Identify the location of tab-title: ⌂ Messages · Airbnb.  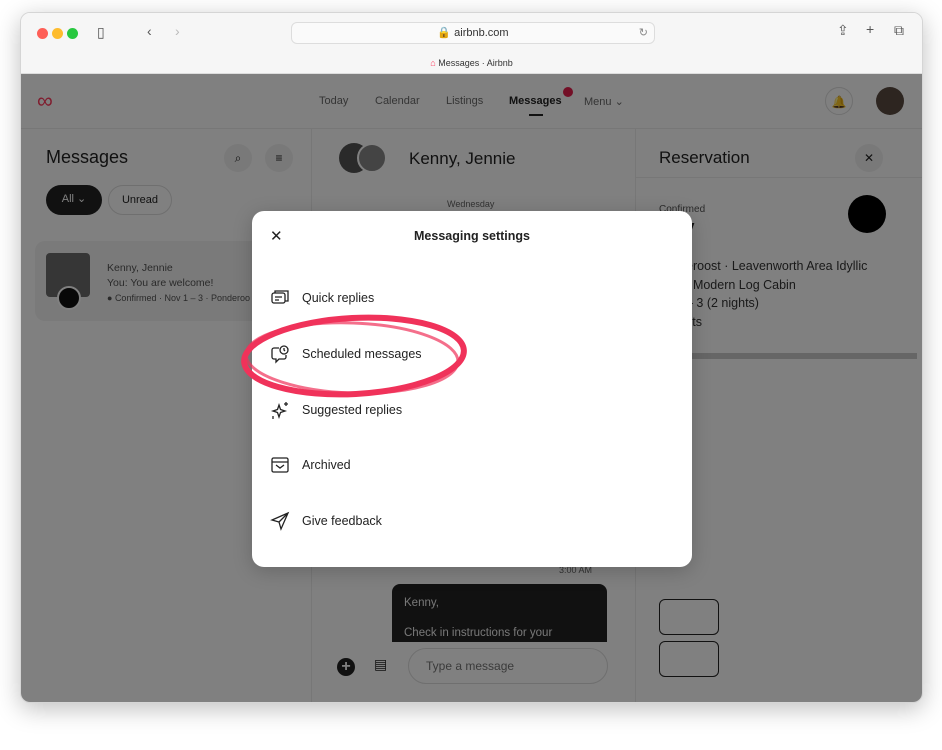
(471, 63).